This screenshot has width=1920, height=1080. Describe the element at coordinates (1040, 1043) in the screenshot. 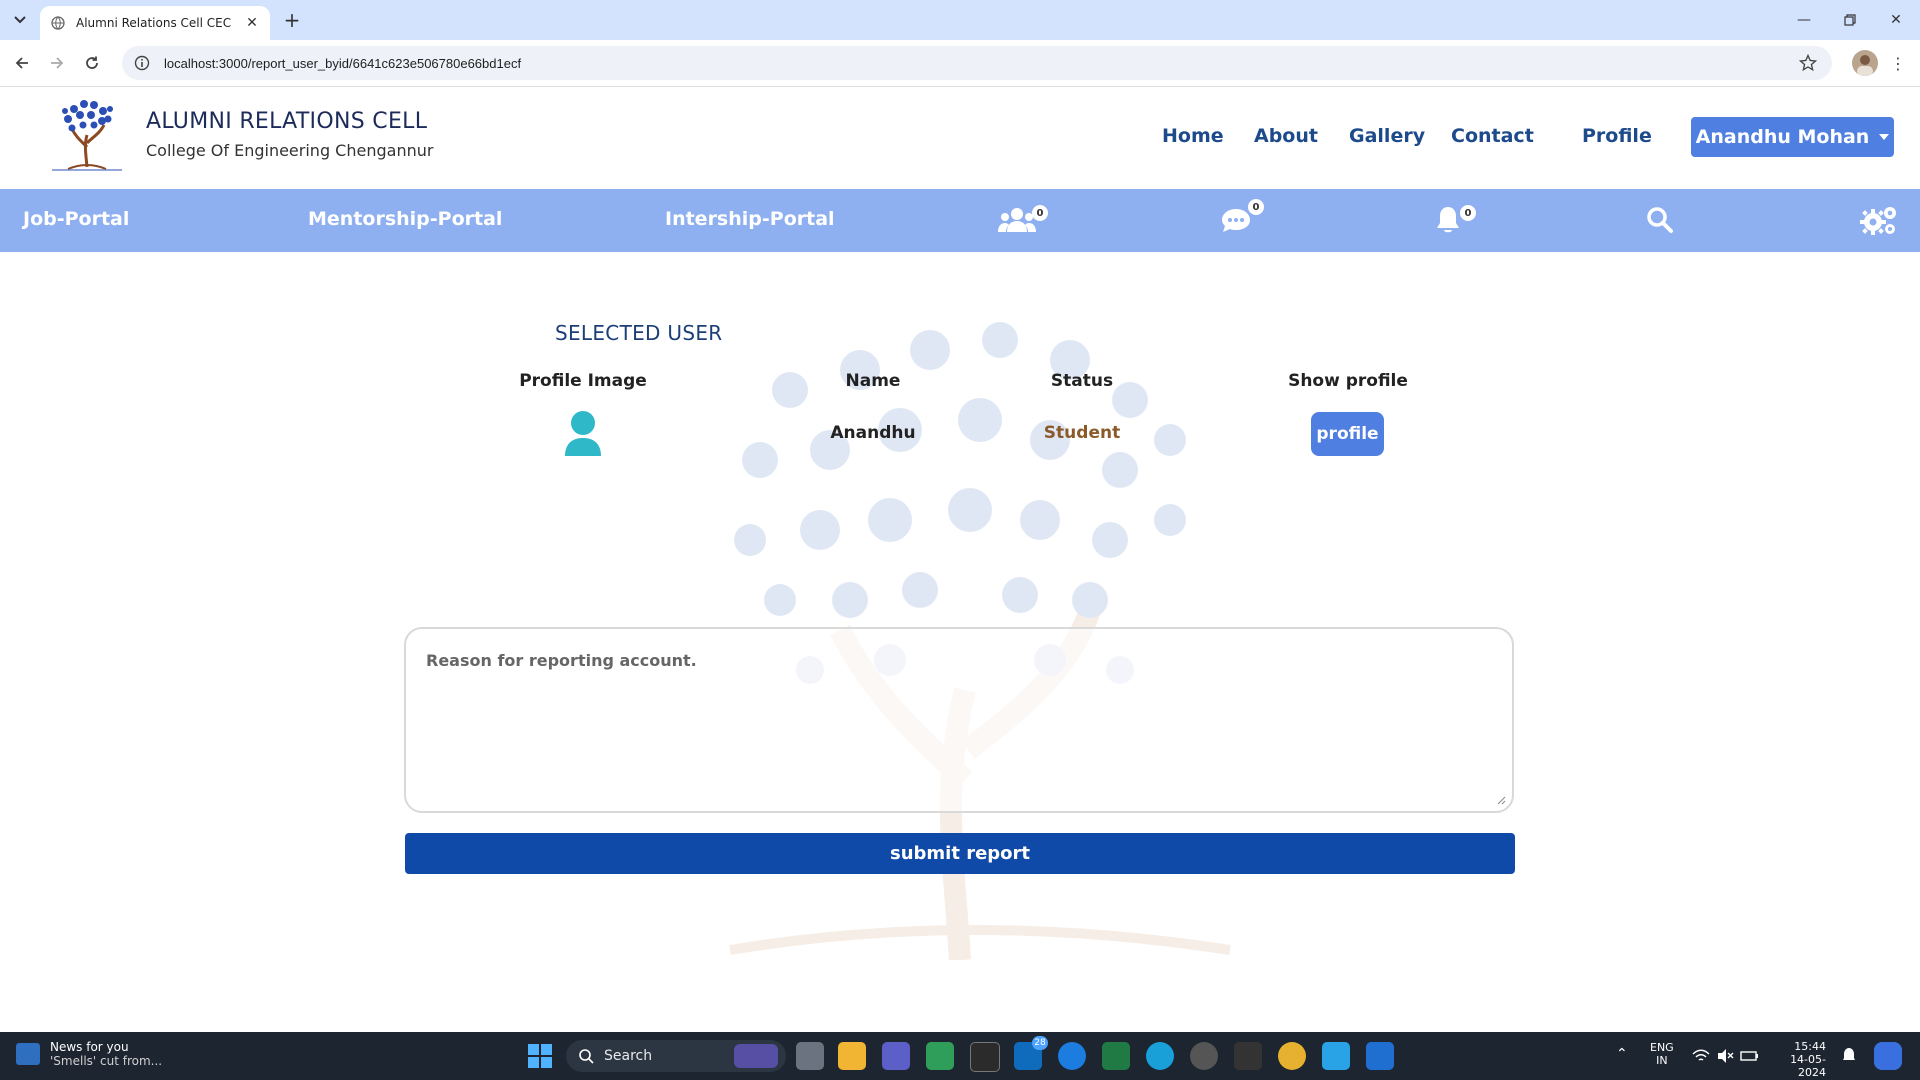

I see `mail-badge: 28` at that location.